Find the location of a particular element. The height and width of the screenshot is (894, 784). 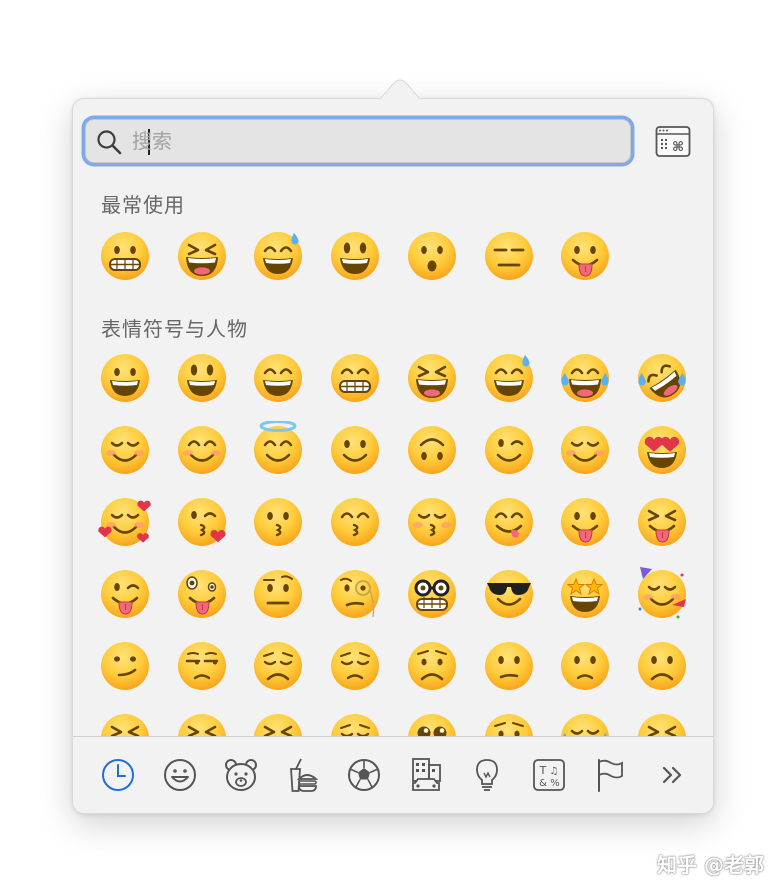

emoji-grinning is located at coordinates (125, 377).